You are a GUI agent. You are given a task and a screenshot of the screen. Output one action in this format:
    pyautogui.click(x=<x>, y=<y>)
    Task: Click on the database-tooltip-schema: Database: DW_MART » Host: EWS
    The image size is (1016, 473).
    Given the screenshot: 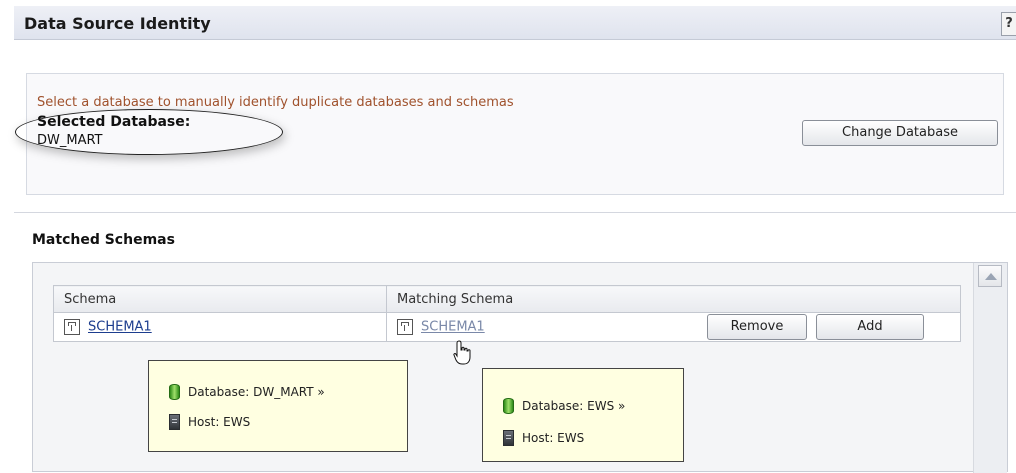 What is the action you would take?
    pyautogui.click(x=278, y=406)
    